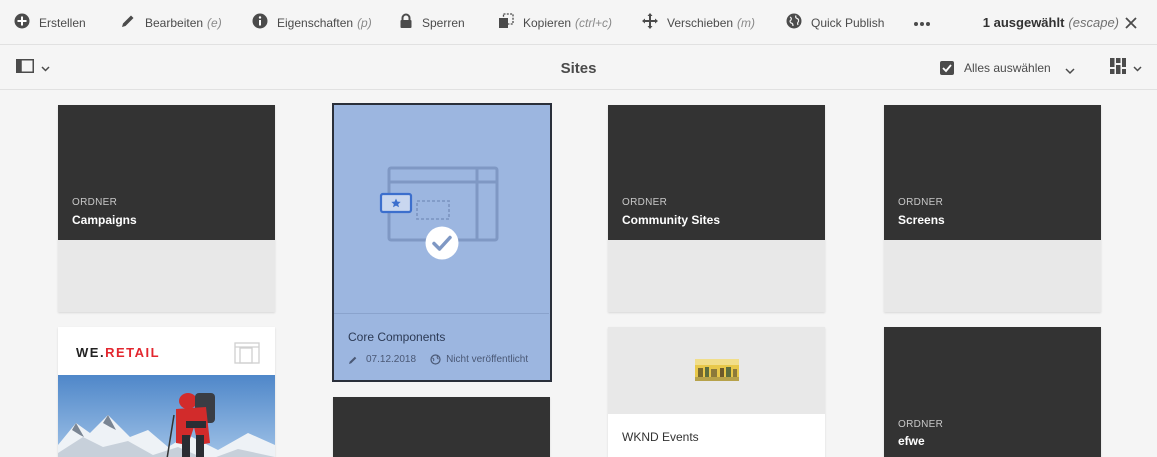 This screenshot has height=457, width=1157. Describe the element at coordinates (1023, 22) in the screenshot. I see `selection-count-label: 1 ausgewählt` at that location.